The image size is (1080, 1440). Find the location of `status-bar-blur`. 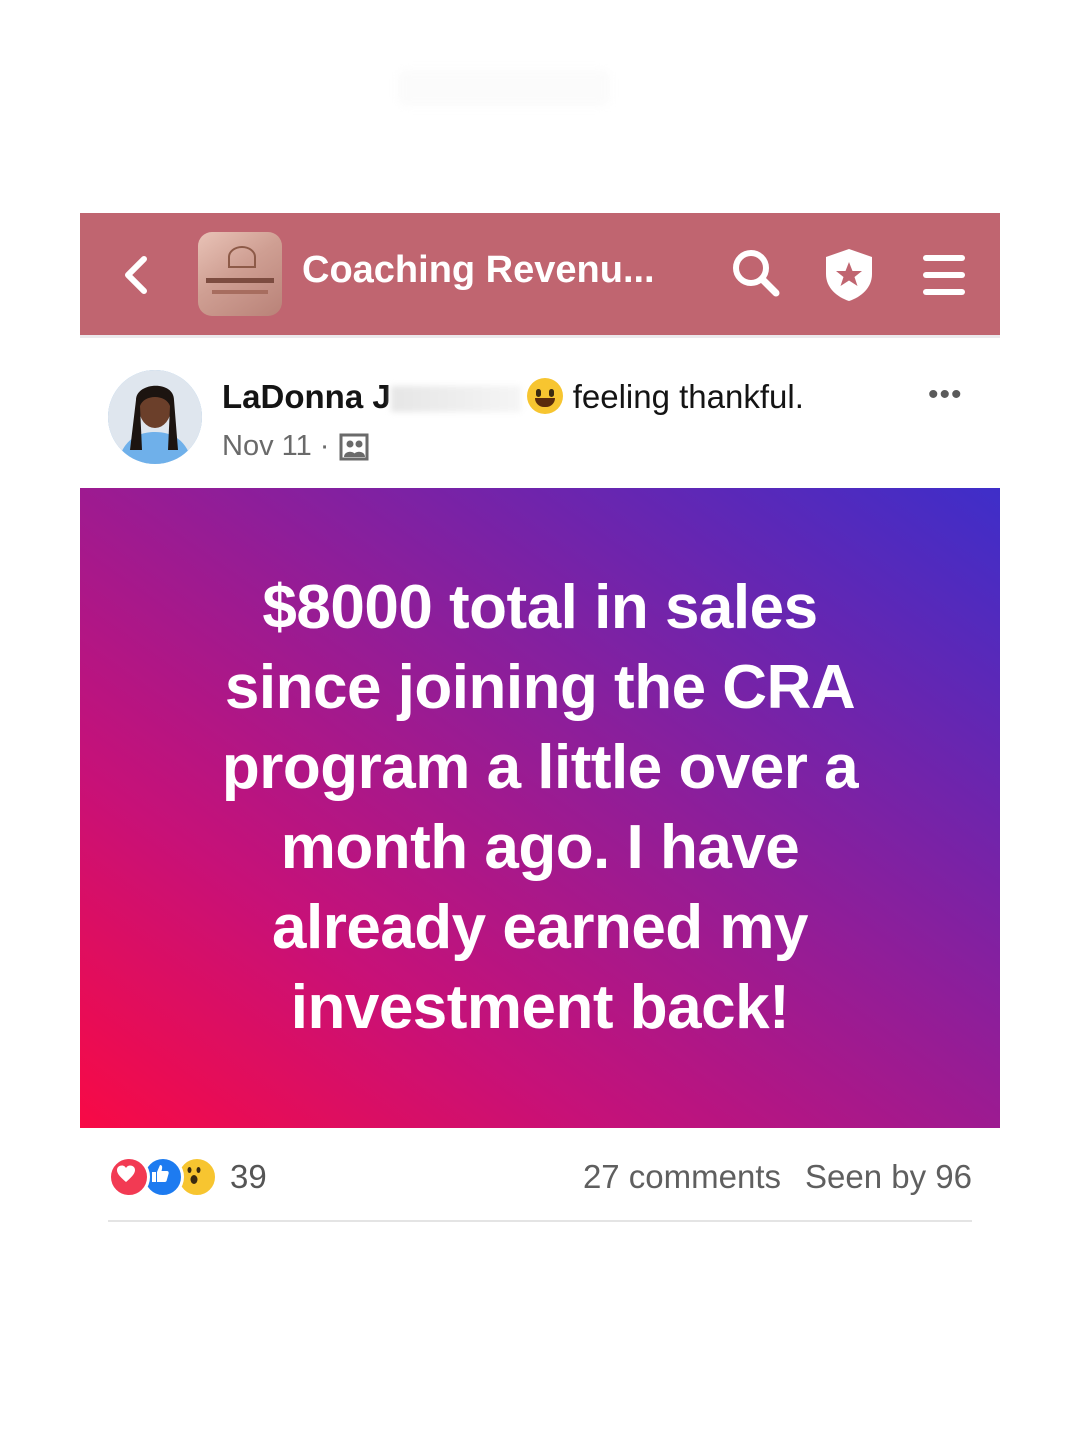

status-bar-blur is located at coordinates (504, 88).